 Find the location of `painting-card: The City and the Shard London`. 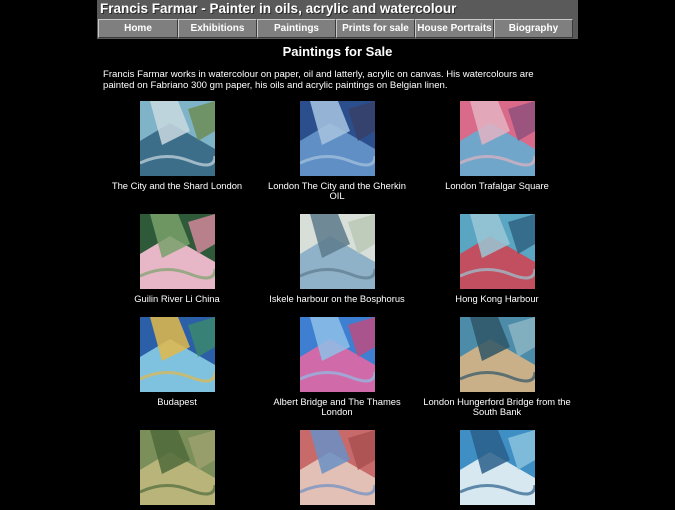

painting-card: The City and the Shard London is located at coordinates (177, 146).